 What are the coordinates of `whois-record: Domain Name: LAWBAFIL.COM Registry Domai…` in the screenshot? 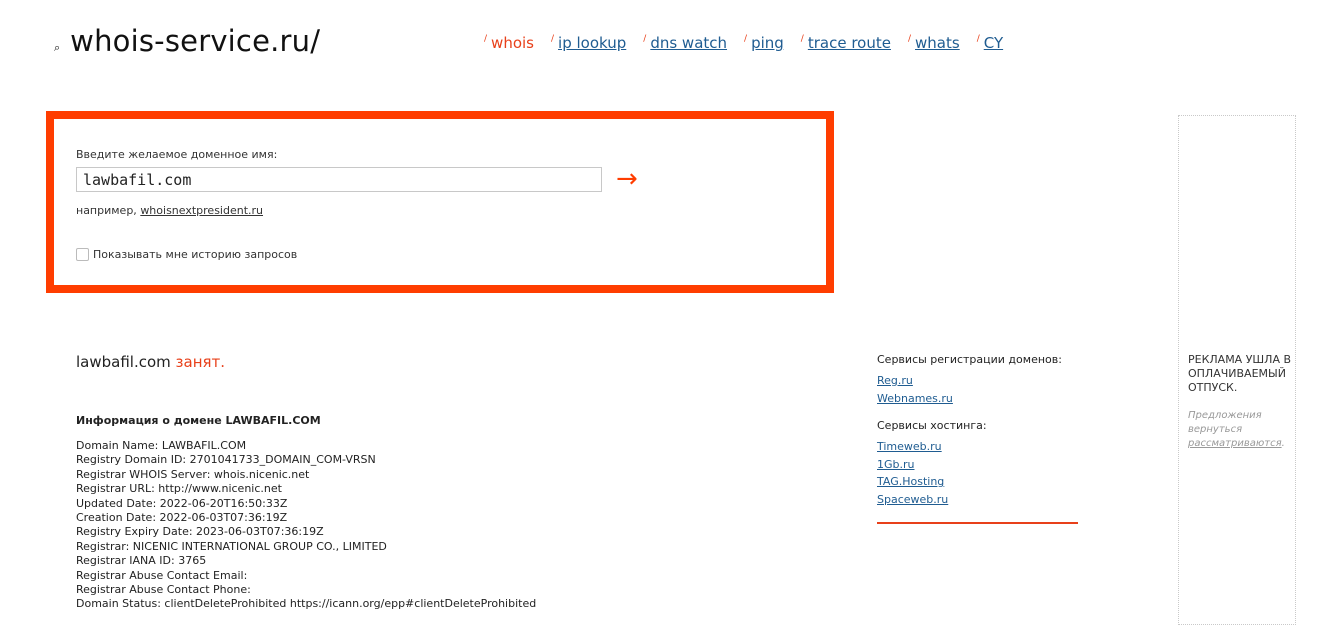 It's located at (306, 525).